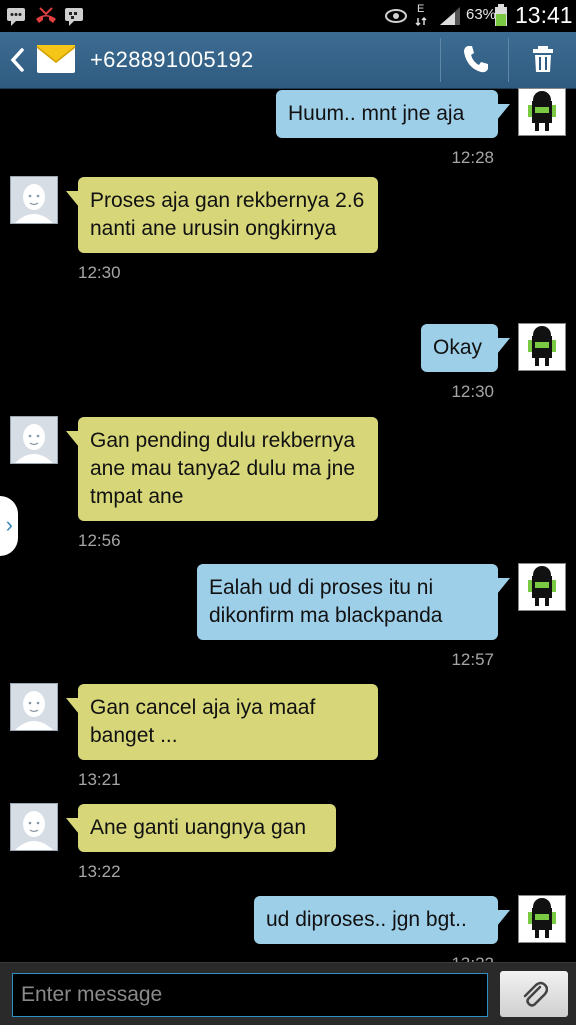 The width and height of the screenshot is (576, 1025). What do you see at coordinates (450, 16) in the screenshot?
I see `signal-strength-icon` at bounding box center [450, 16].